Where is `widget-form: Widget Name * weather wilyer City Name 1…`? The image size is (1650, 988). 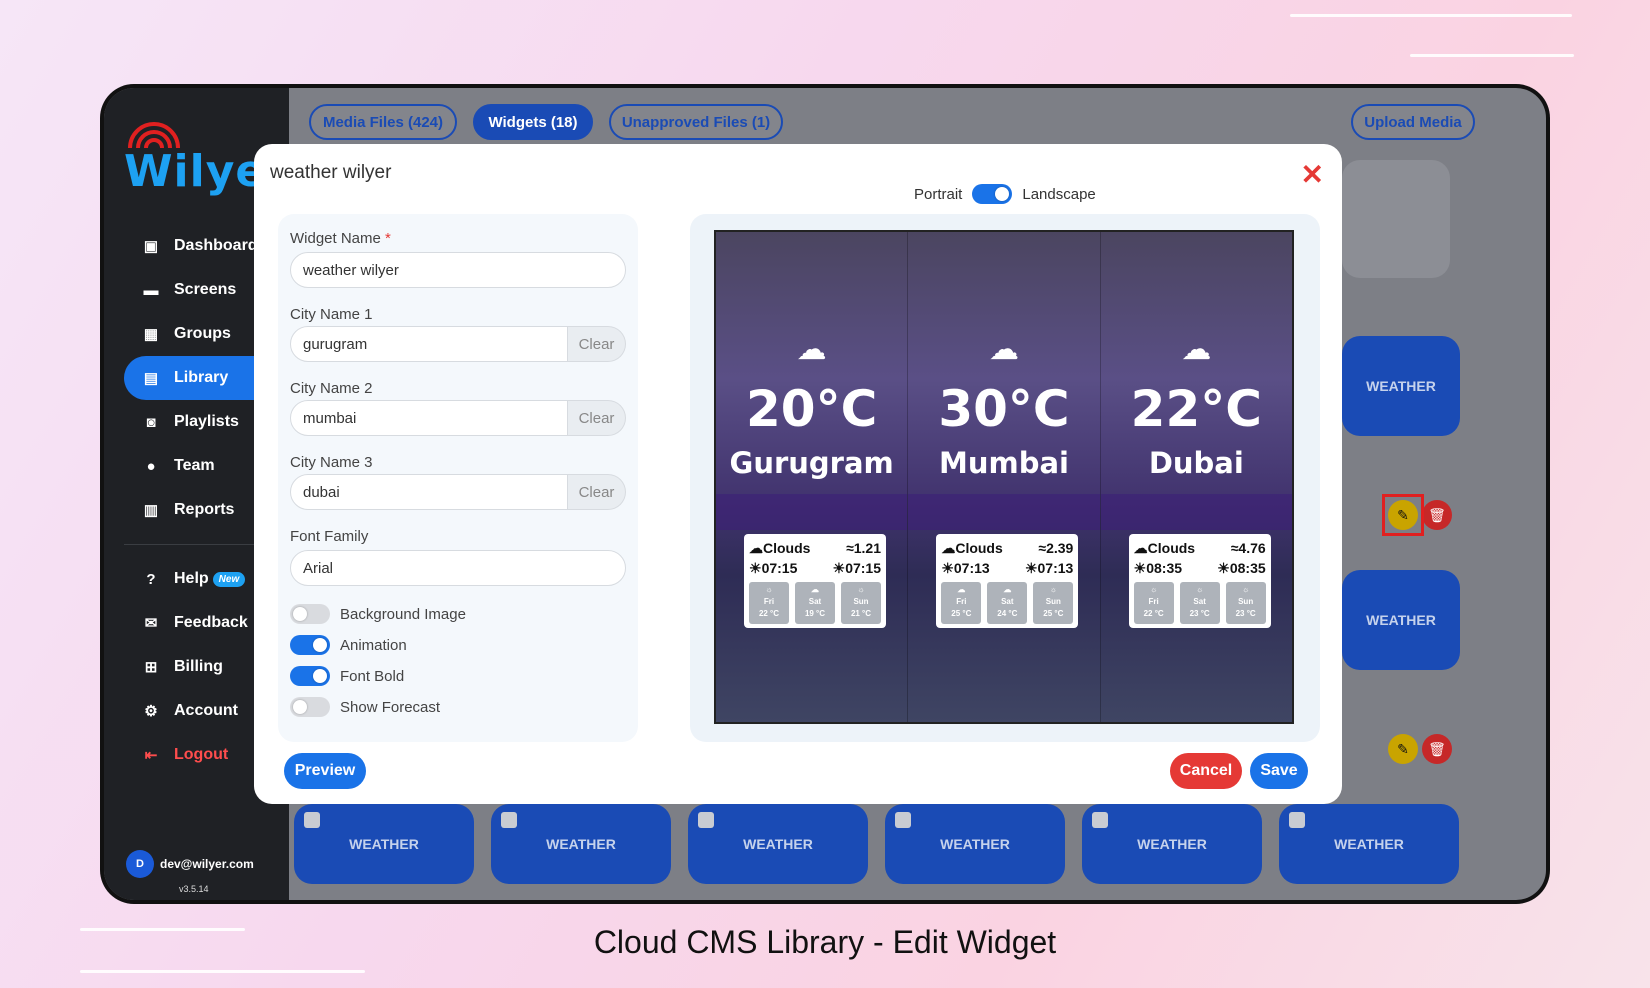
widget-form: Widget Name * weather wilyer City Name 1… is located at coordinates (458, 478).